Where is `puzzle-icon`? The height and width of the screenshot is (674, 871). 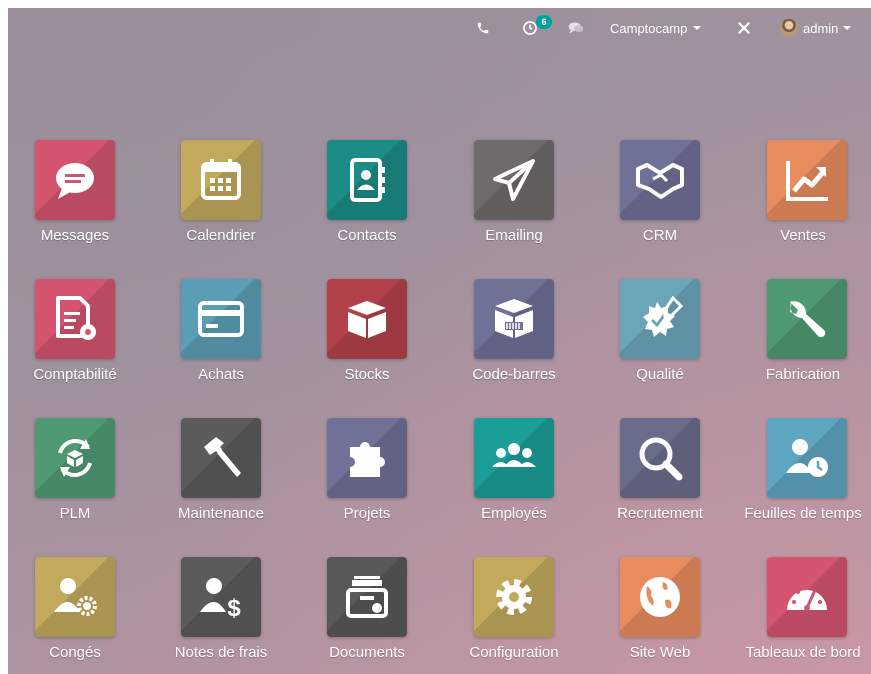
puzzle-icon is located at coordinates (367, 459).